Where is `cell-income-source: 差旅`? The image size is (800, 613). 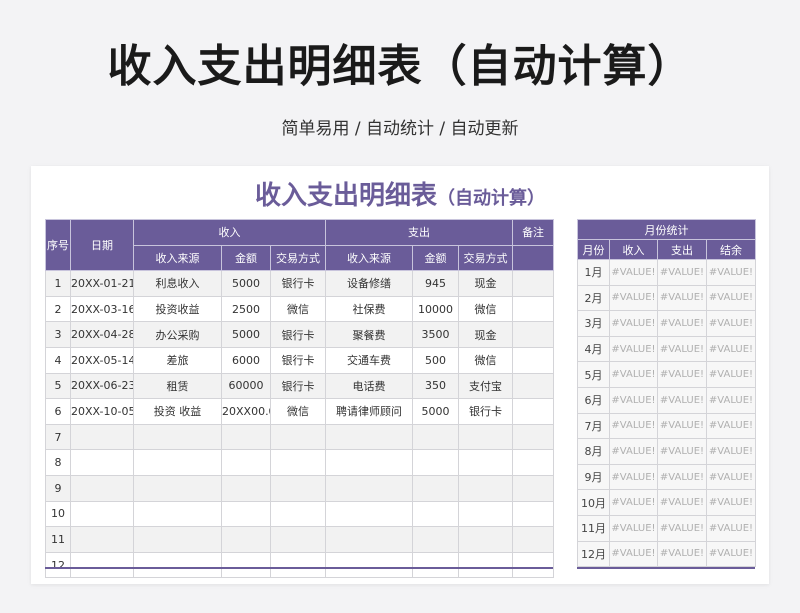 cell-income-source: 差旅 is located at coordinates (177, 360).